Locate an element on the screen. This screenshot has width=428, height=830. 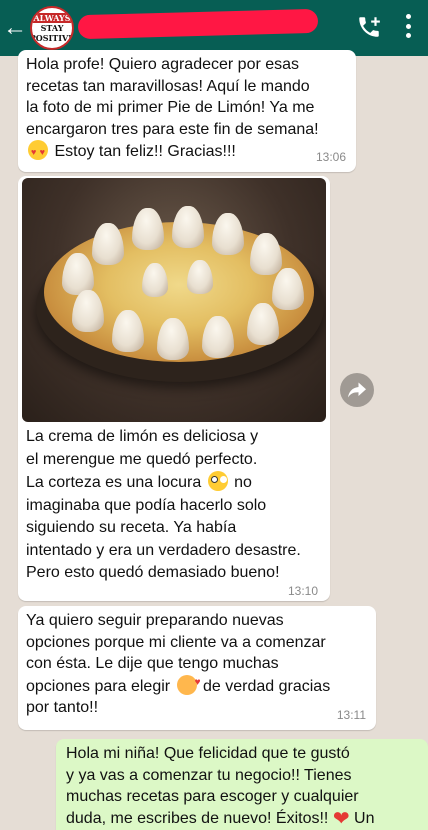
chat-header: ← ALWAYS STAY POSITIVE is located at coordinates (214, 28).